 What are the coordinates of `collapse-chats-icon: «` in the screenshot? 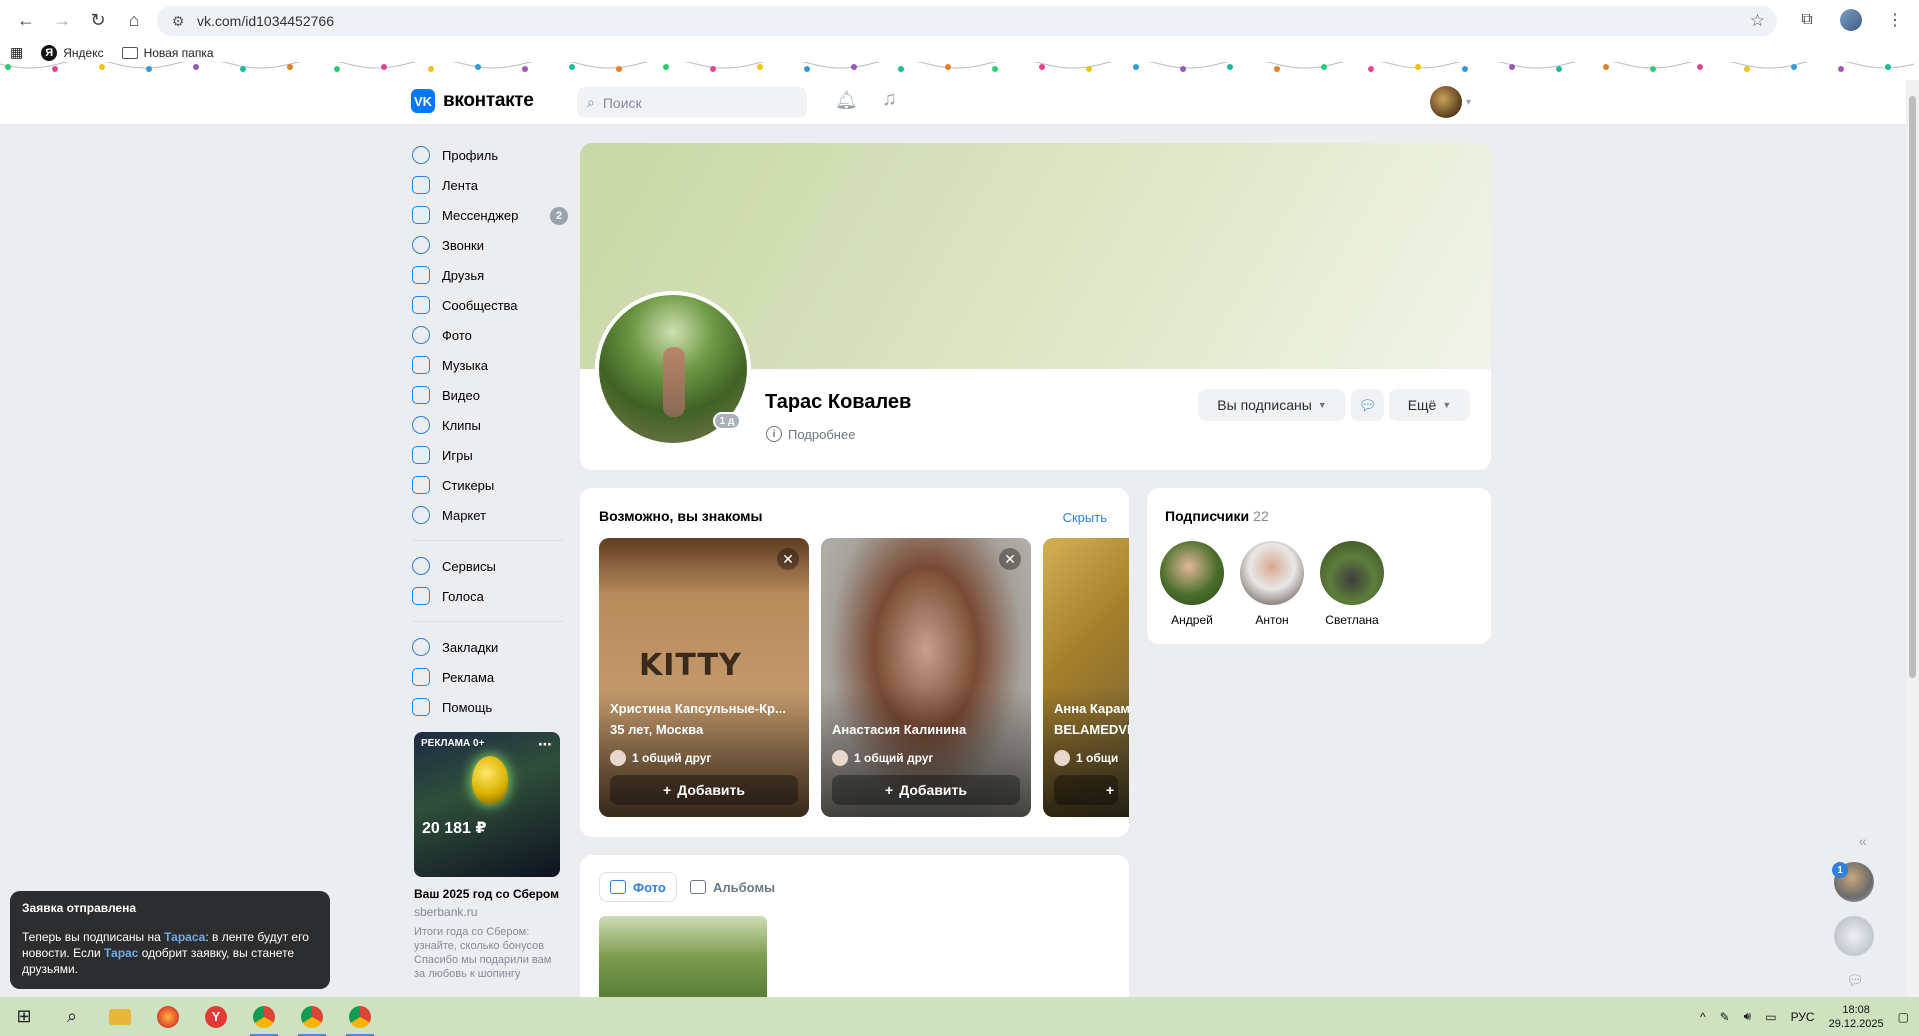 It's located at (1863, 841).